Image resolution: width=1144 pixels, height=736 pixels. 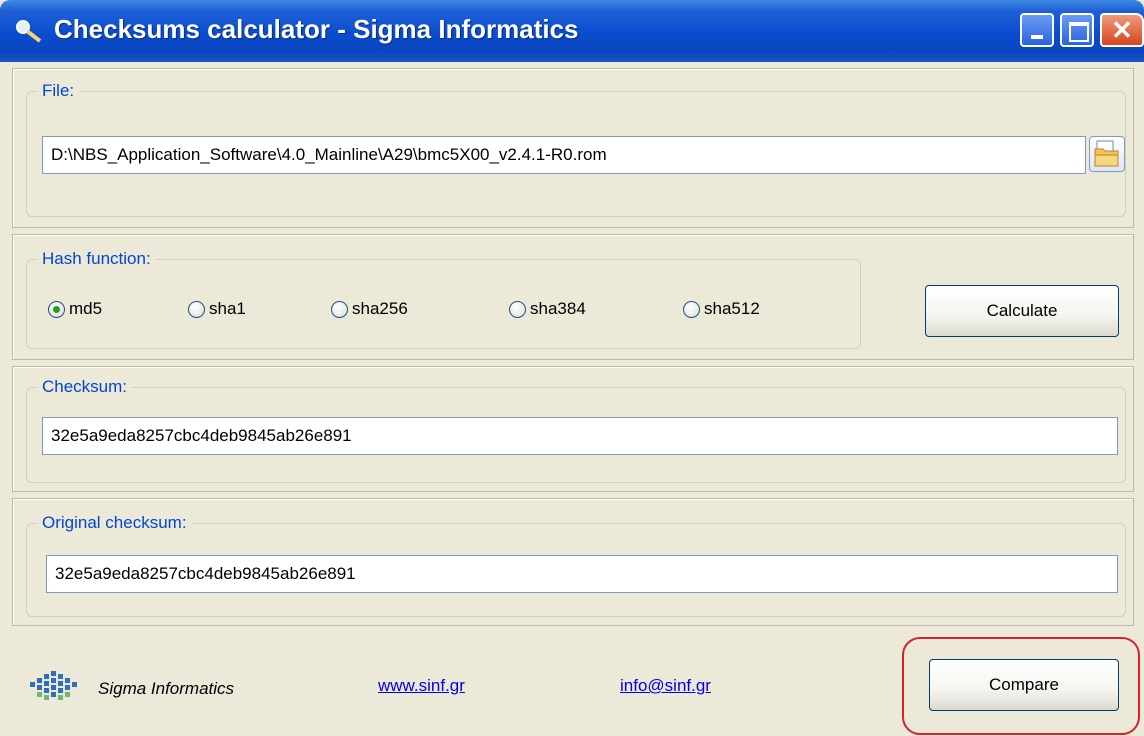 I want to click on radio-md5: md5, so click(x=75, y=309).